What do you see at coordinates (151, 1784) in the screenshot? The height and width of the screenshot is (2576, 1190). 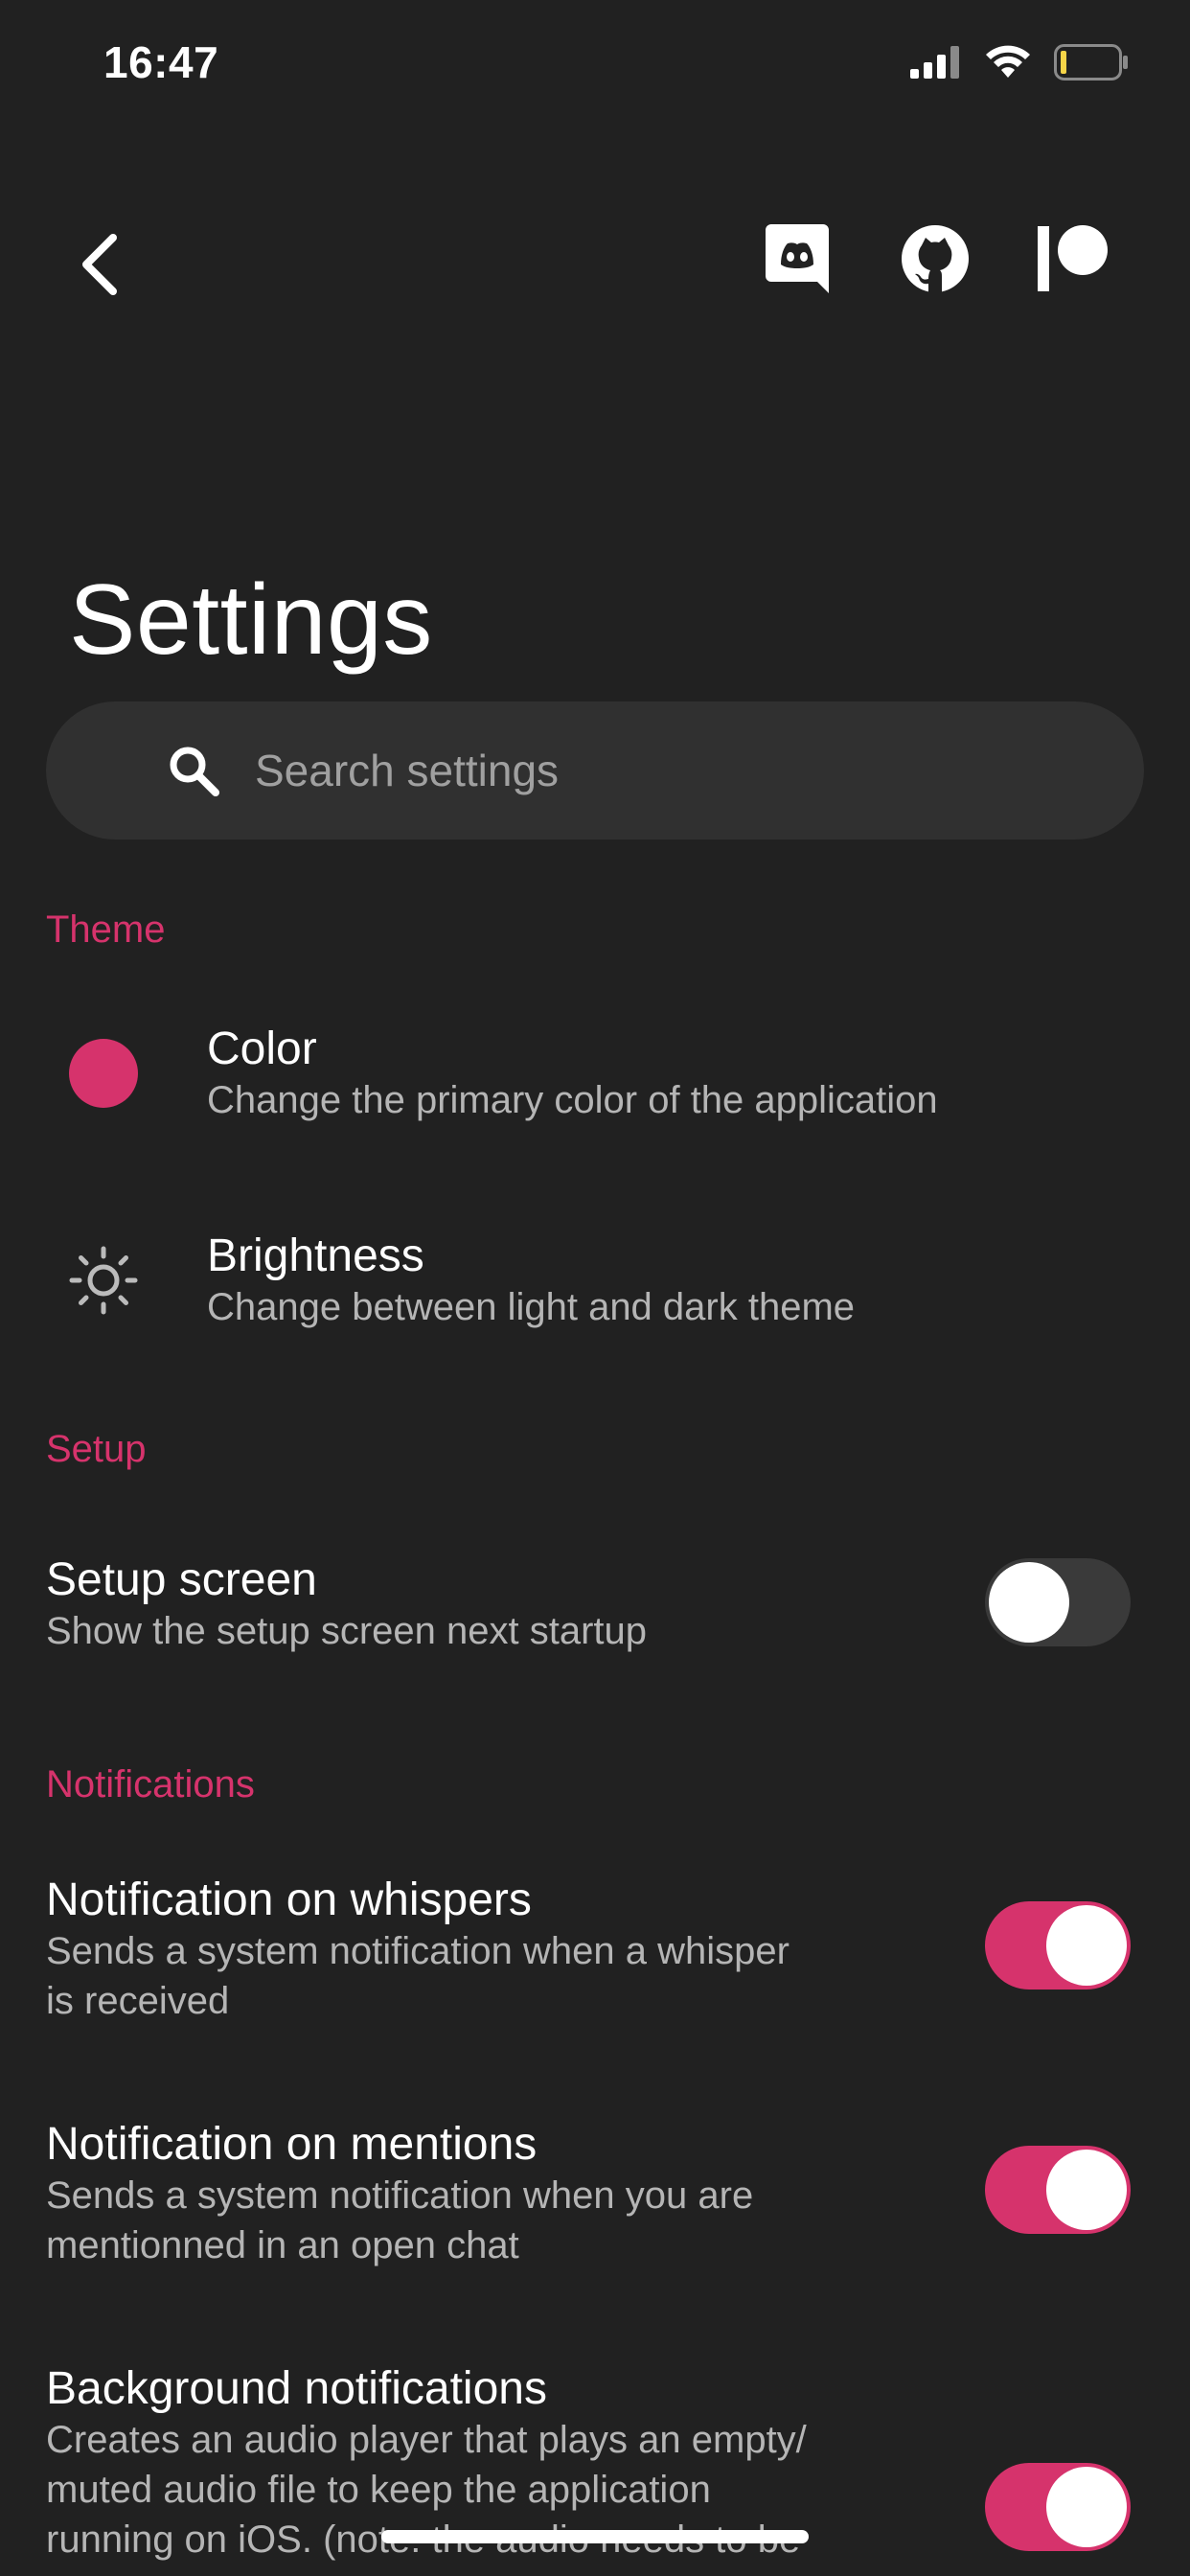 I see `section-header-notifications: Notifications` at bounding box center [151, 1784].